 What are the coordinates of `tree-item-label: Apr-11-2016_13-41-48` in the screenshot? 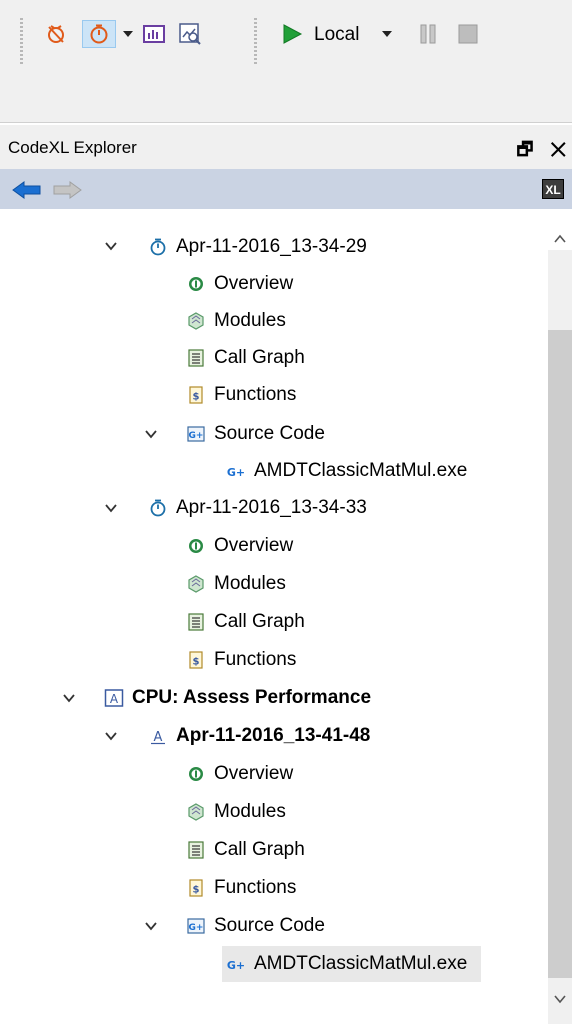 It's located at (273, 735).